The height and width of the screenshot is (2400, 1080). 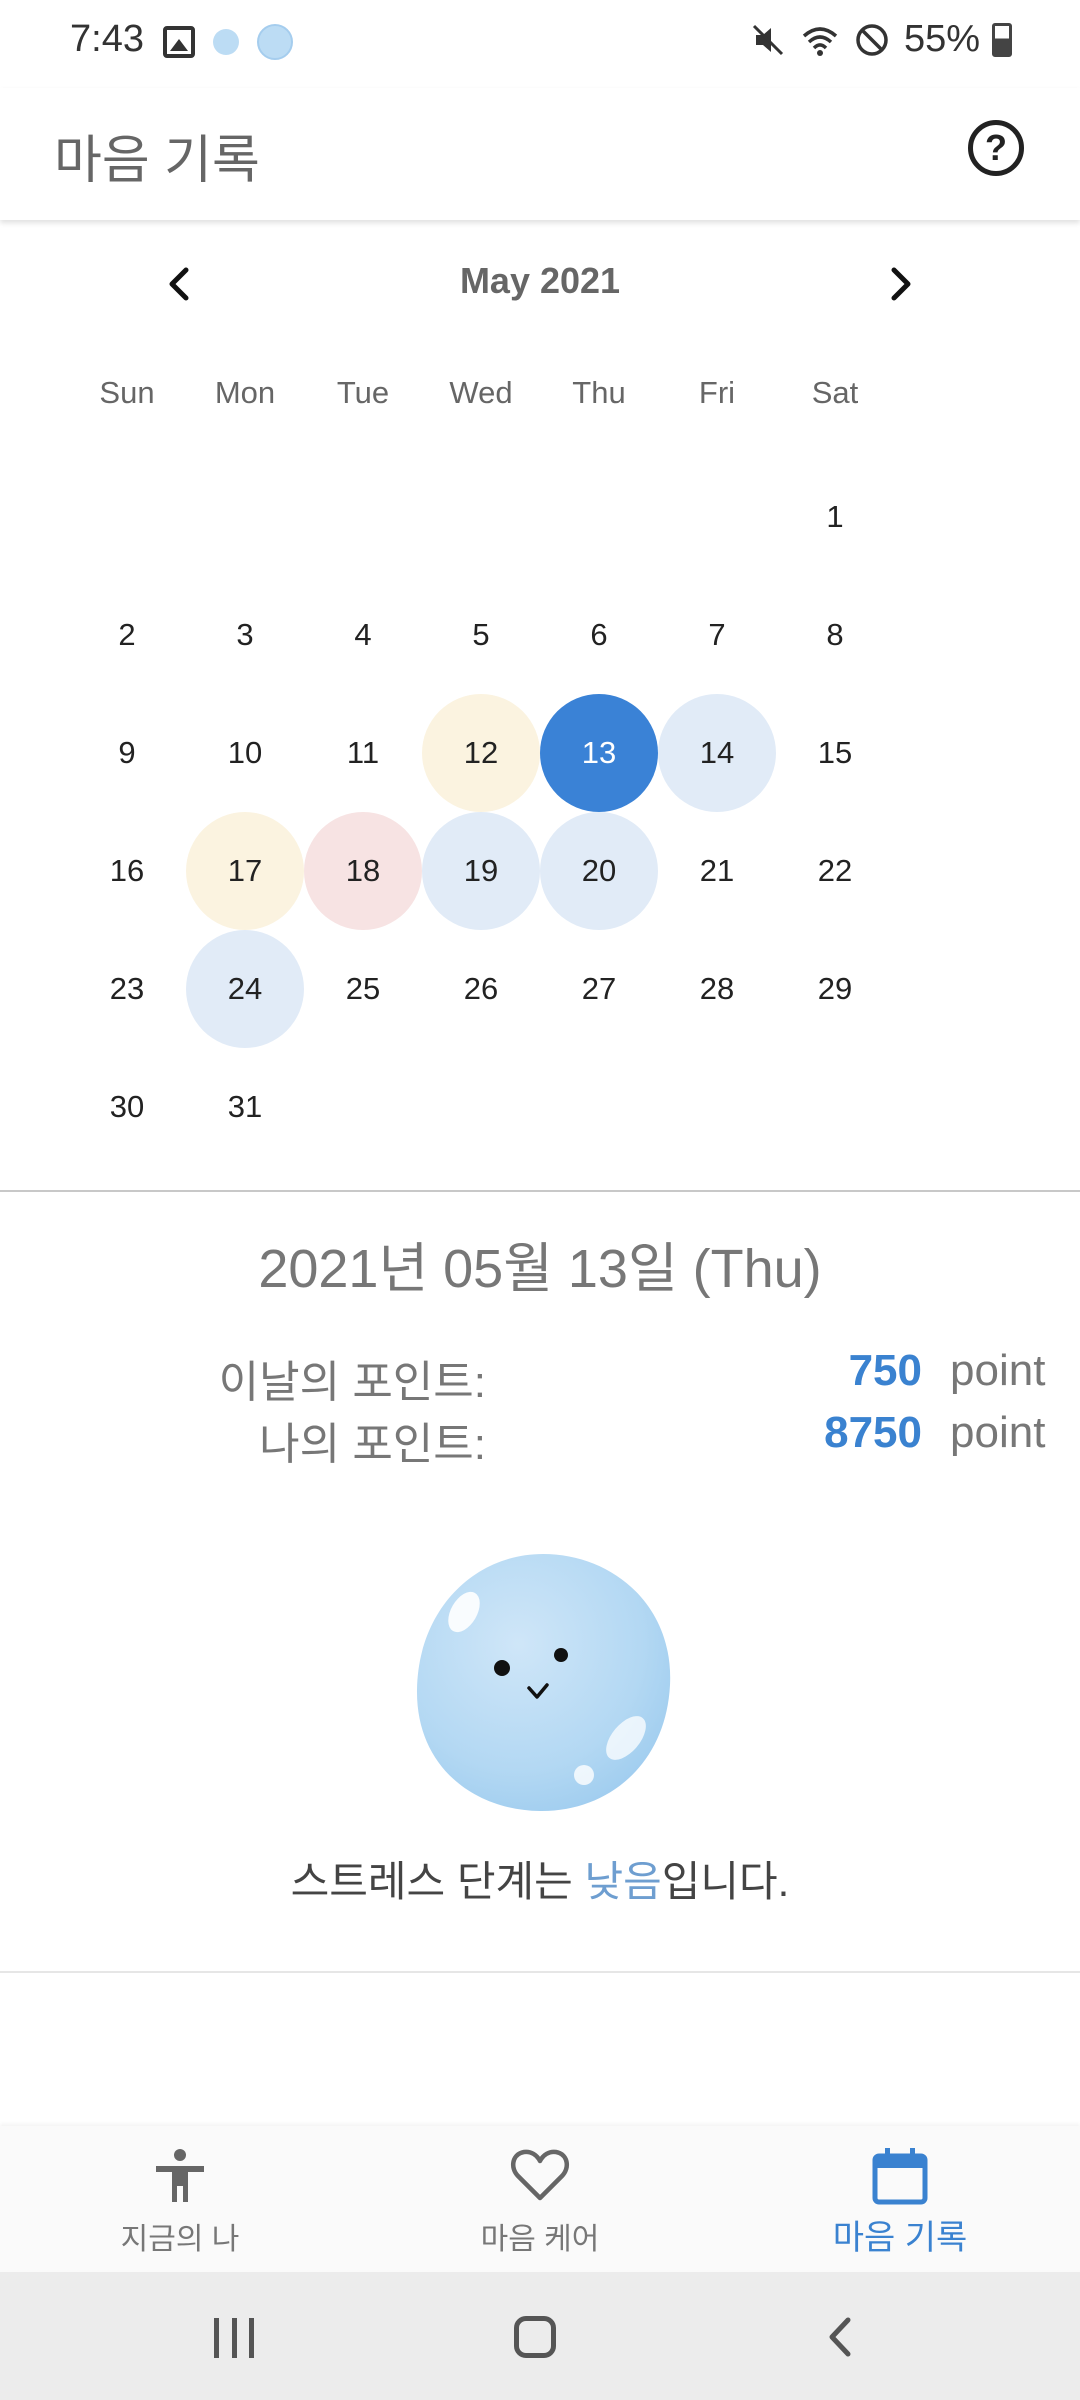 I want to click on system-status-icons: 55%, so click(x=880, y=39).